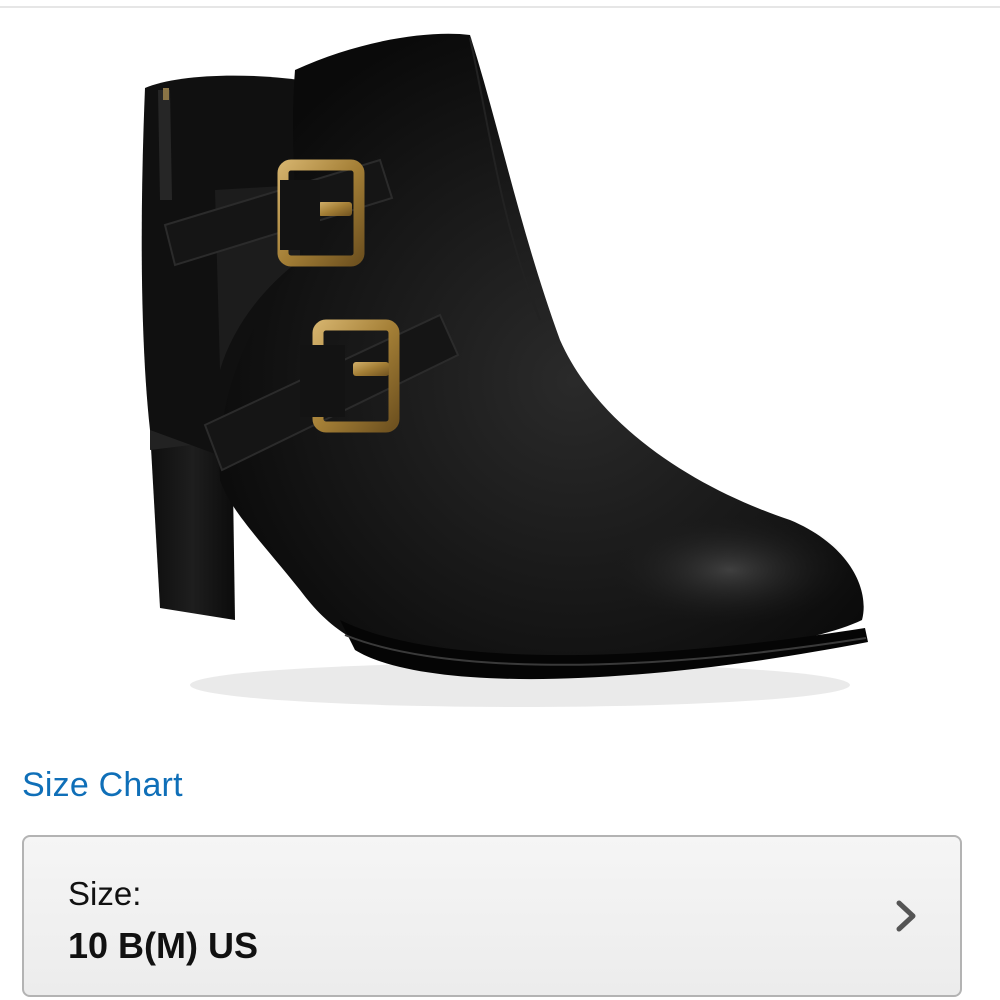 The width and height of the screenshot is (1000, 1000). What do you see at coordinates (102, 785) in the screenshot?
I see `size-chart-link: Size Chart` at bounding box center [102, 785].